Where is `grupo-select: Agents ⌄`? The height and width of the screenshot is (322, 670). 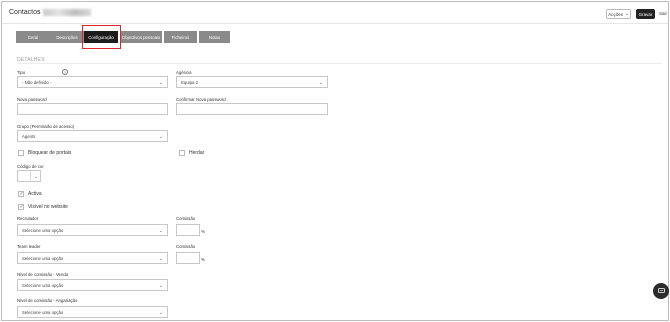
grupo-select: Agents ⌄ is located at coordinates (92, 136).